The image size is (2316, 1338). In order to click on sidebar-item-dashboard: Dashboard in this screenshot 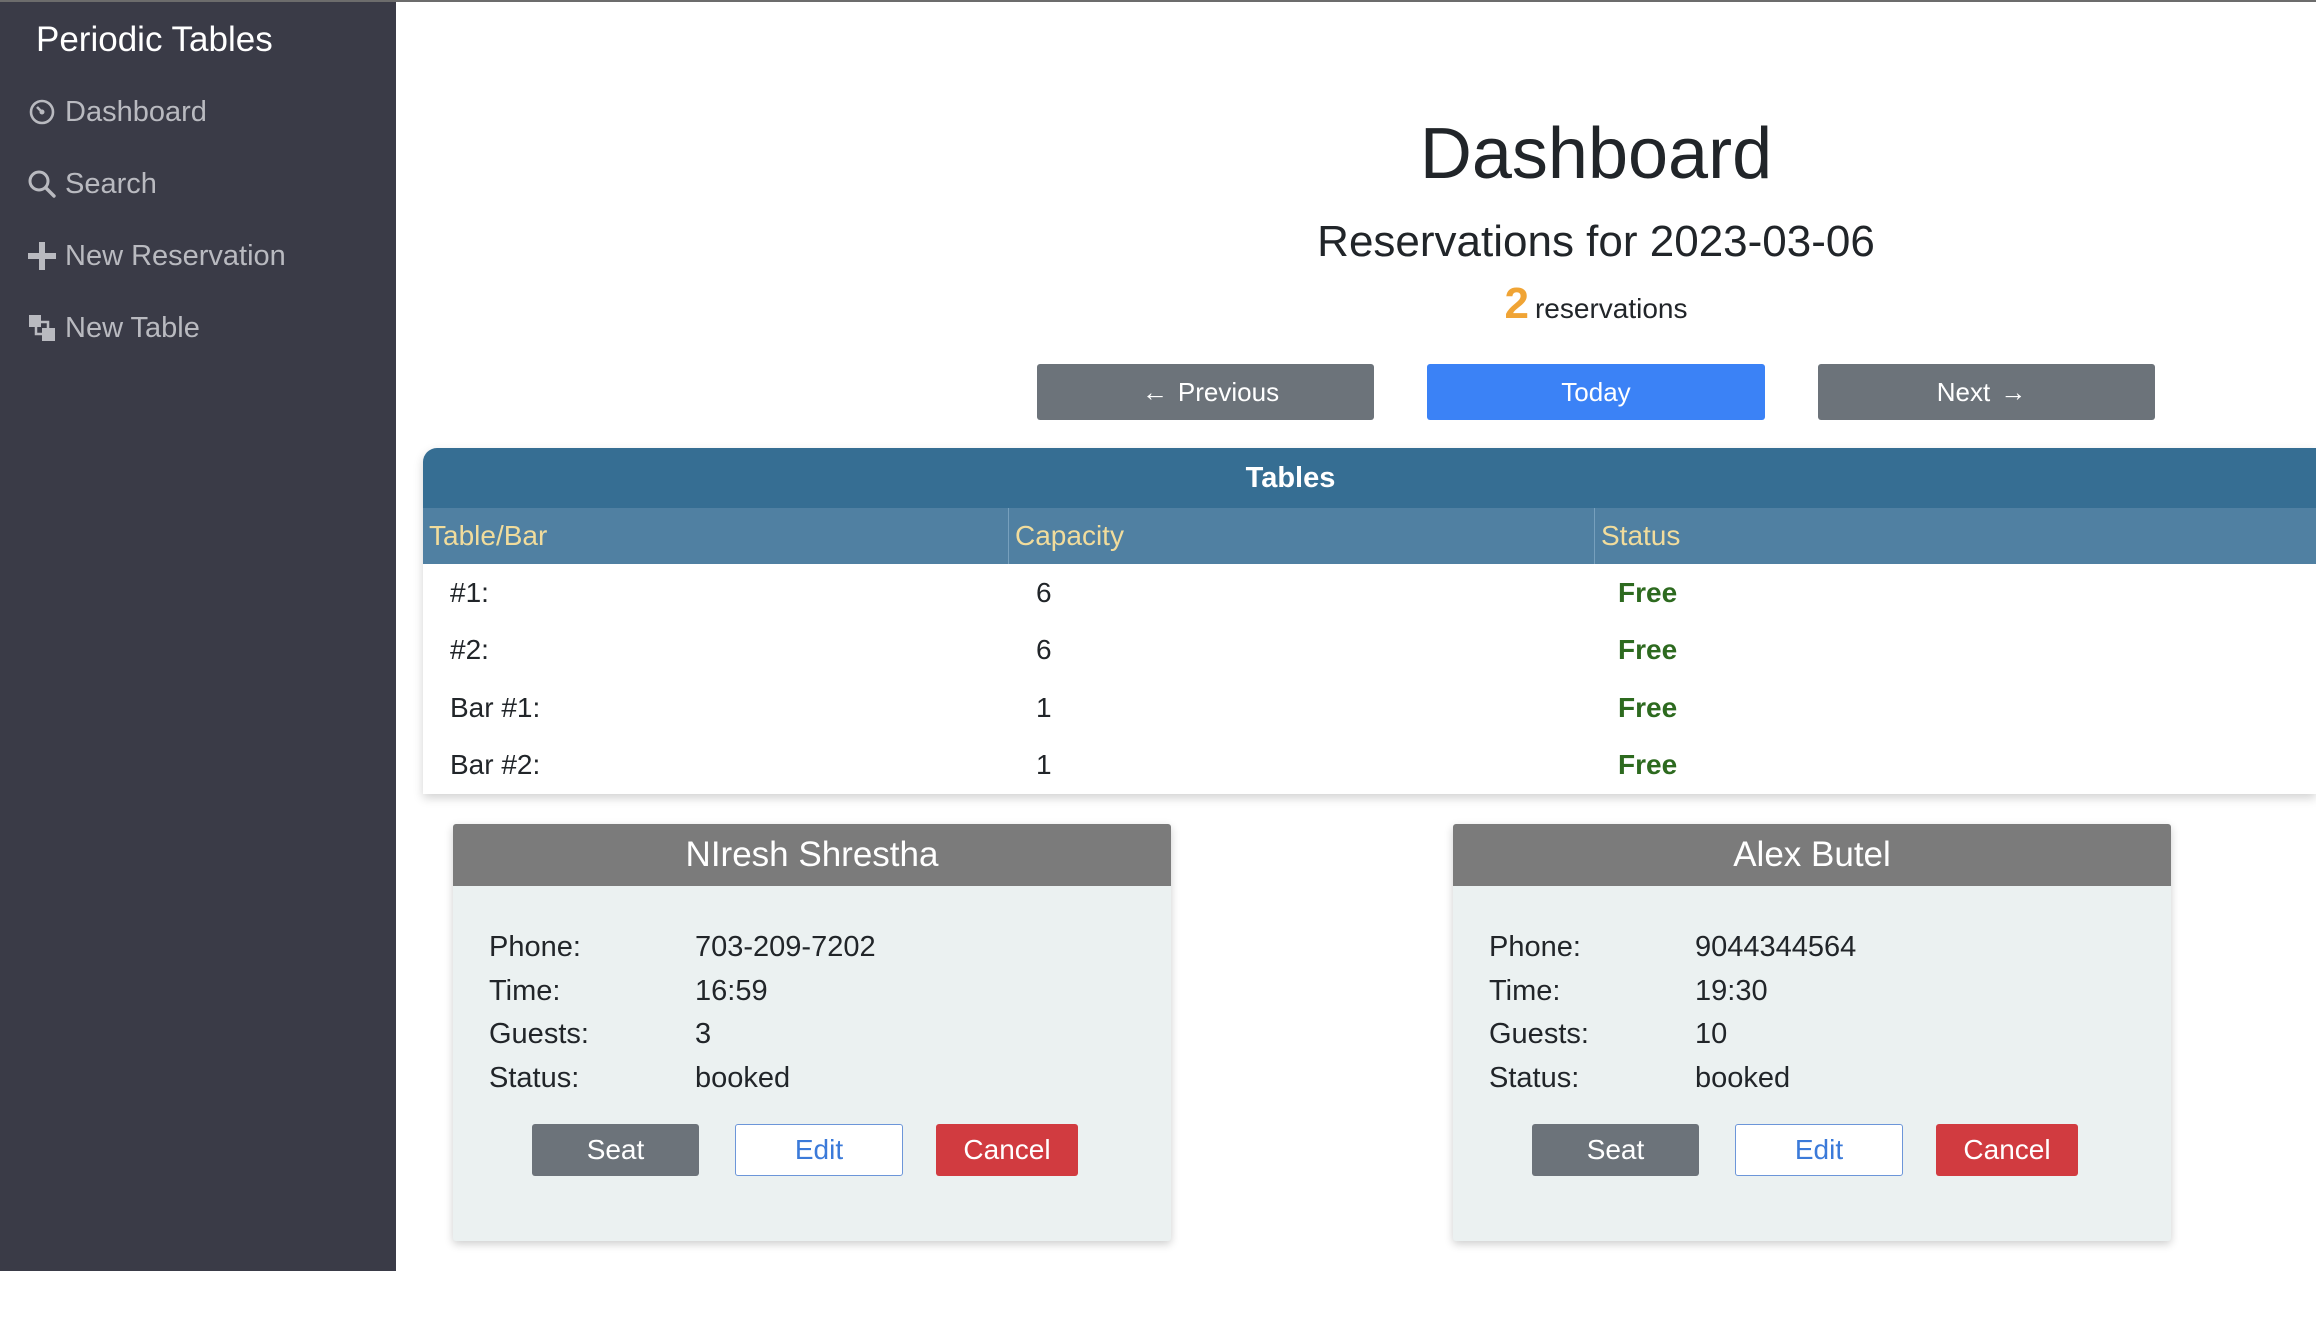, I will do `click(117, 112)`.